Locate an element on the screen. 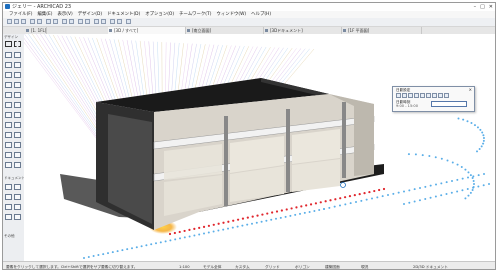 The height and width of the screenshot is (273, 499). play-icon is located at coordinates (422, 95).